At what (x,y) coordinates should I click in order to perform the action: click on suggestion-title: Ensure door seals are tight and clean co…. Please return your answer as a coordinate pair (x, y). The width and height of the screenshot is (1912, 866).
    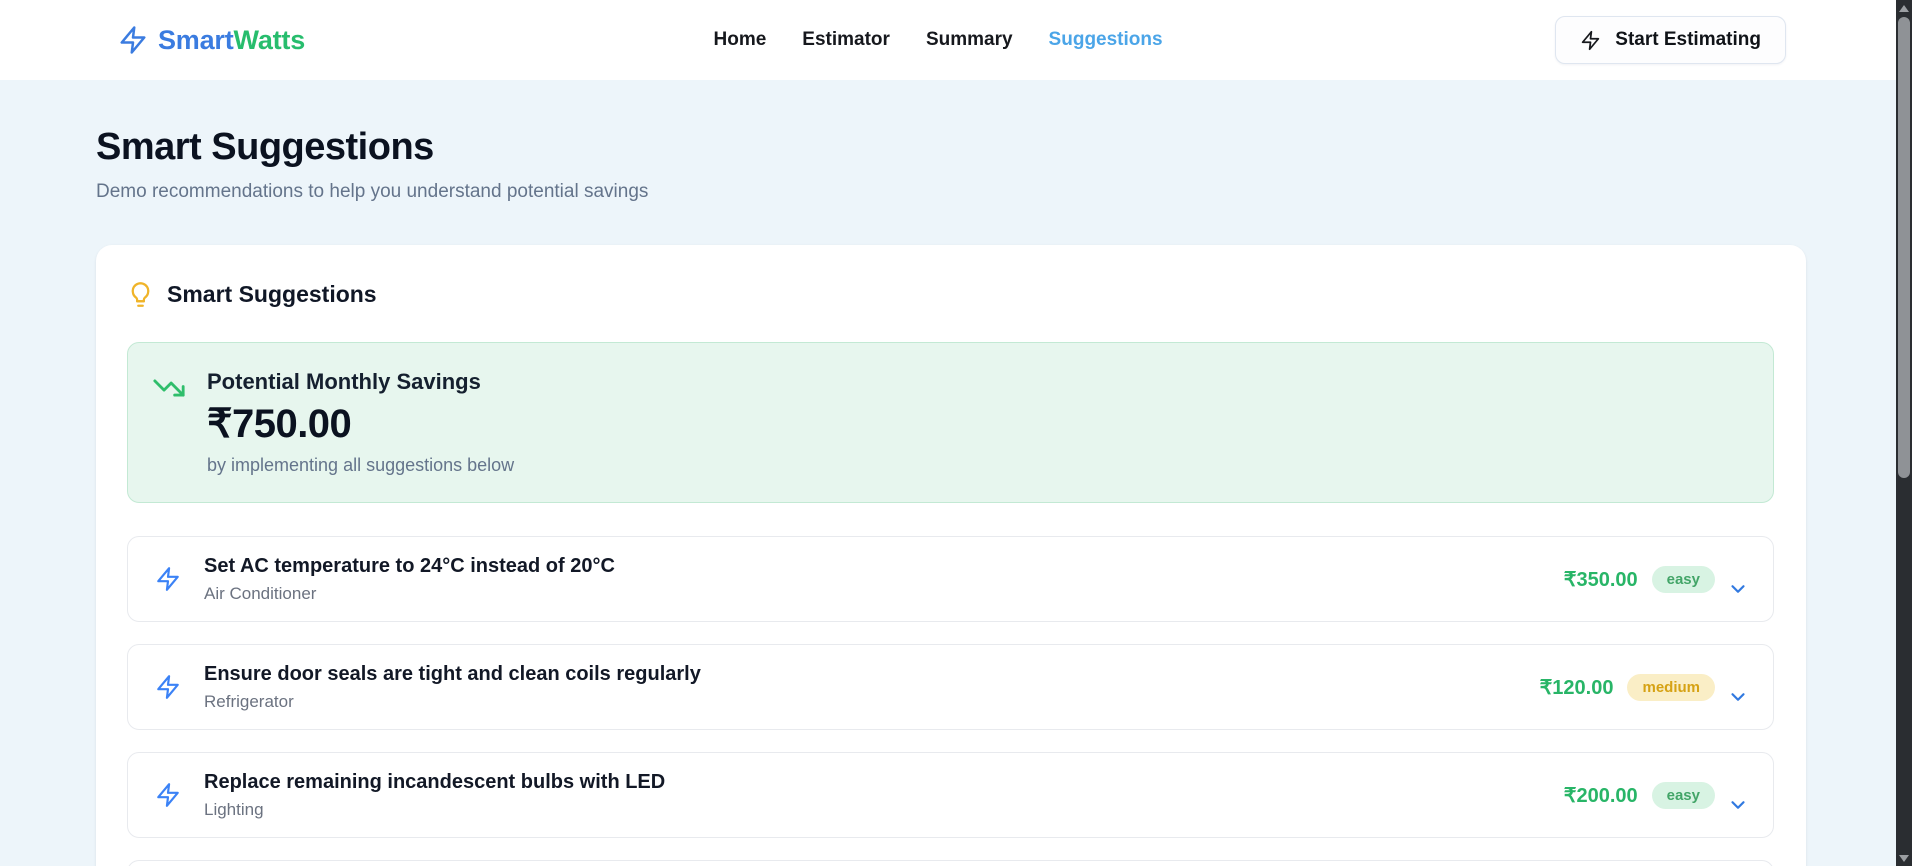
    Looking at the image, I should click on (452, 673).